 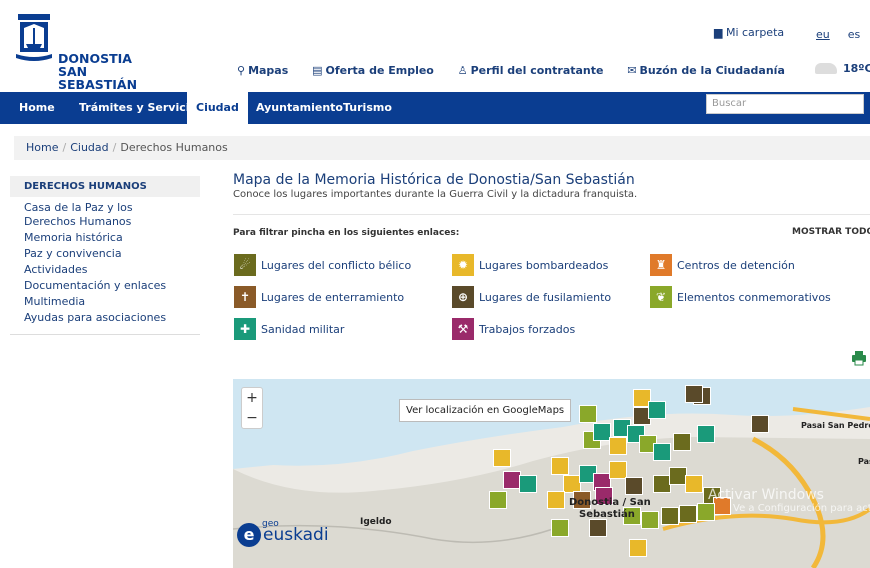 What do you see at coordinates (283, 533) in the screenshot?
I see `geoeuskadi-logo: e geo euskadi` at bounding box center [283, 533].